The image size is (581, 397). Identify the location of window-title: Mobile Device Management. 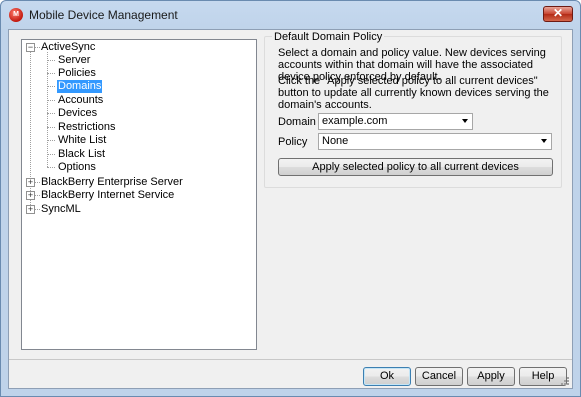
(103, 15).